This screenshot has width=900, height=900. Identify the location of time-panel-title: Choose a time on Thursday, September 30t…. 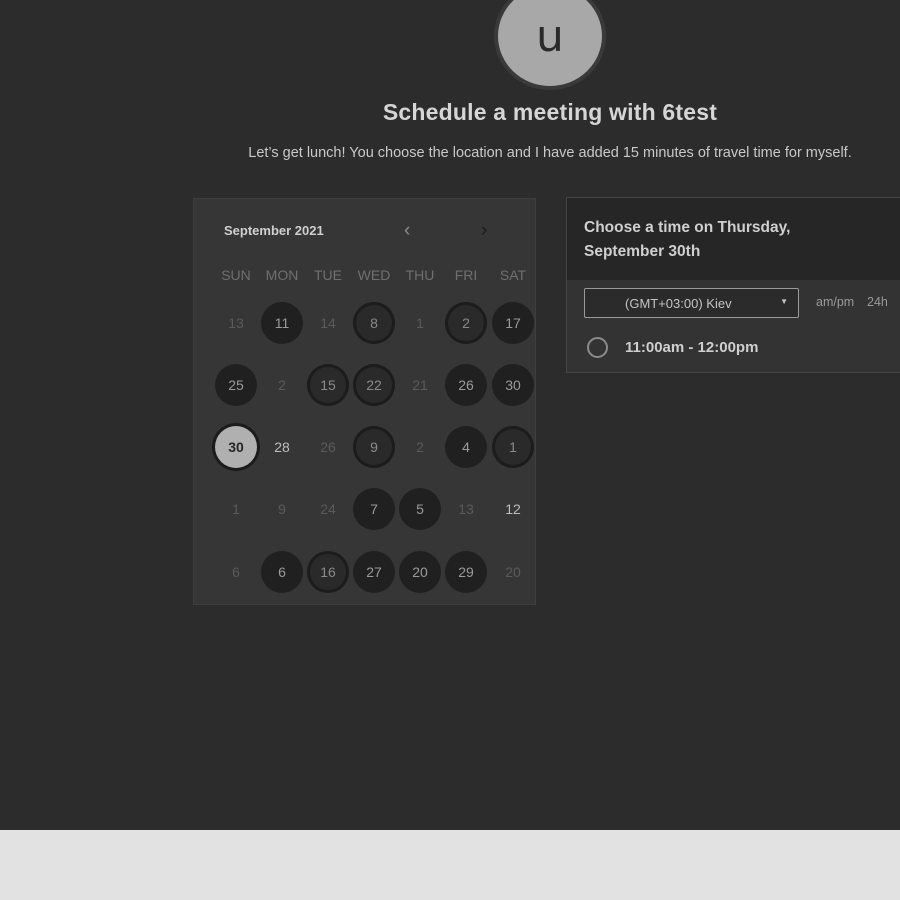
(687, 239).